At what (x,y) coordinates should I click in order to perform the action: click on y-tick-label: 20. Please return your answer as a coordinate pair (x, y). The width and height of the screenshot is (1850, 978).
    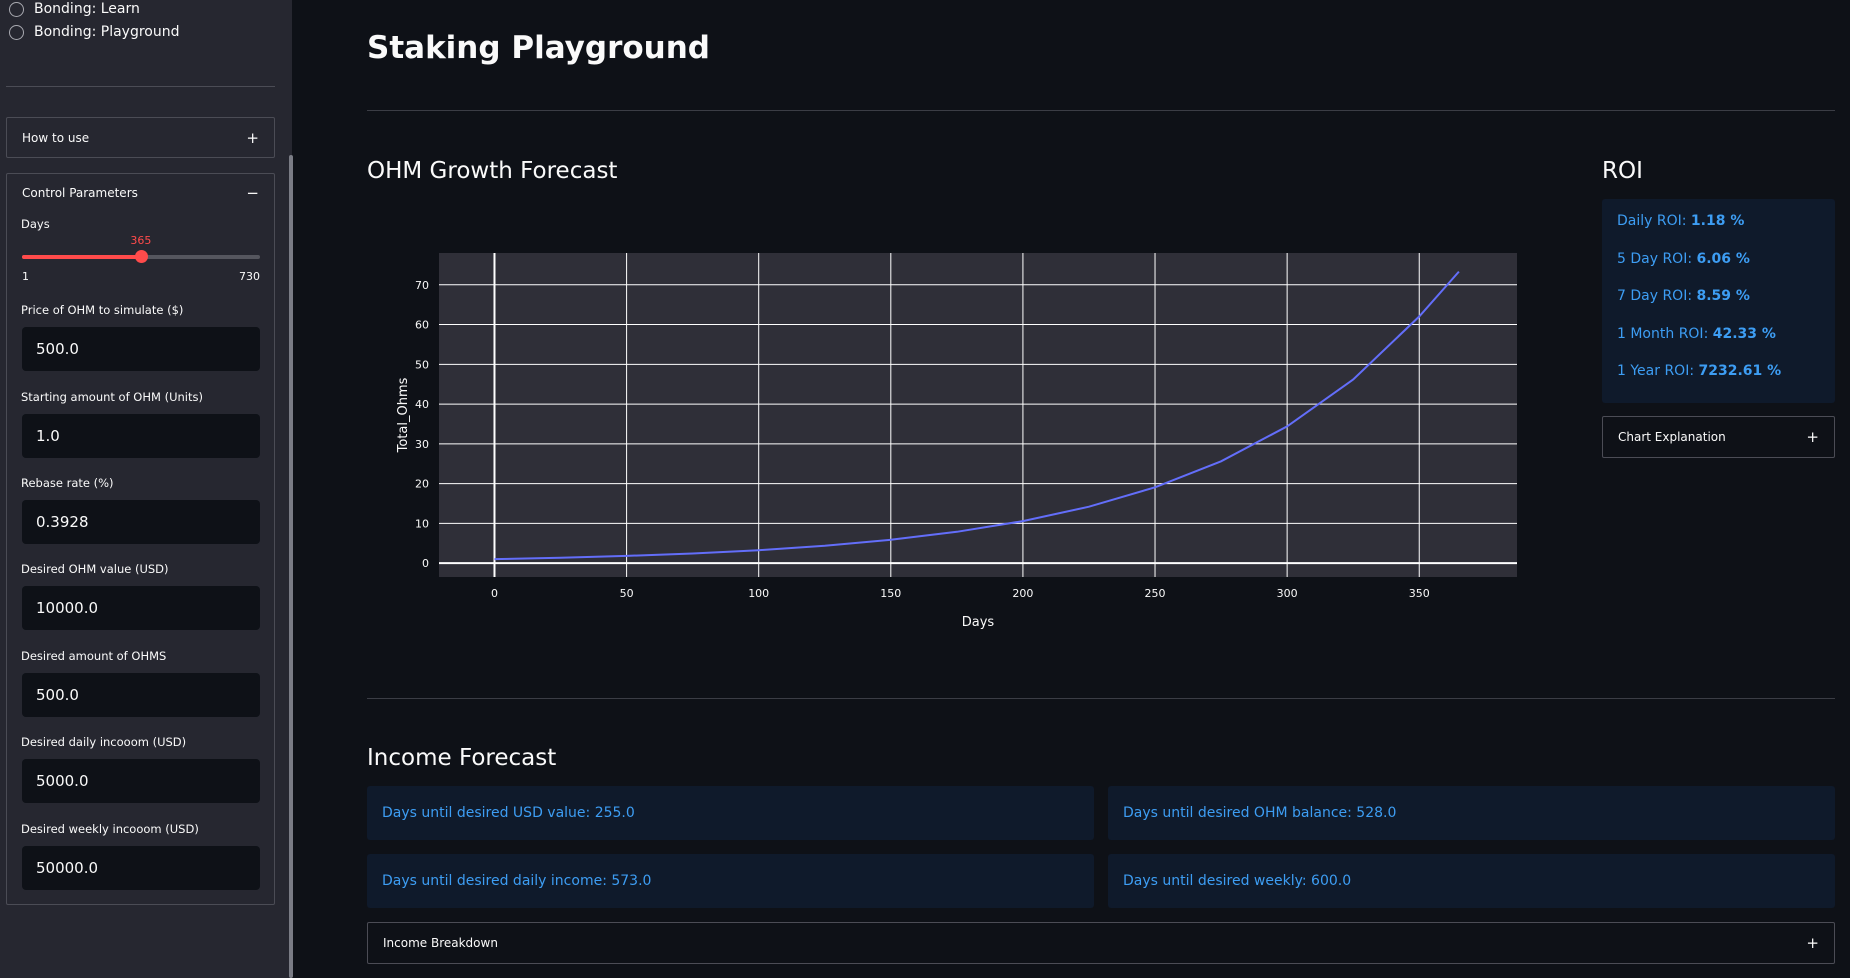
    Looking at the image, I should click on (422, 484).